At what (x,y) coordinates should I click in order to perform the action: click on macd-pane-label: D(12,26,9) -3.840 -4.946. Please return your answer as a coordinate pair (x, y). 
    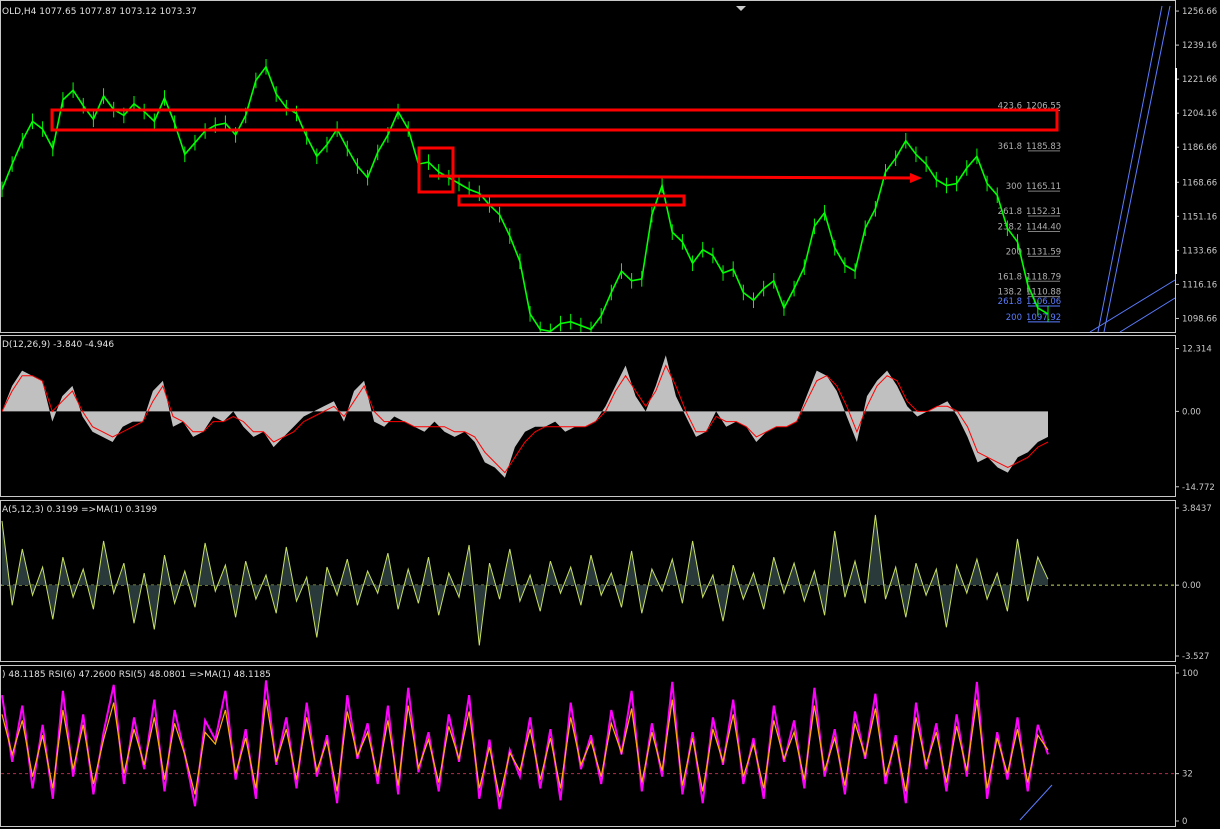
    Looking at the image, I should click on (58, 345).